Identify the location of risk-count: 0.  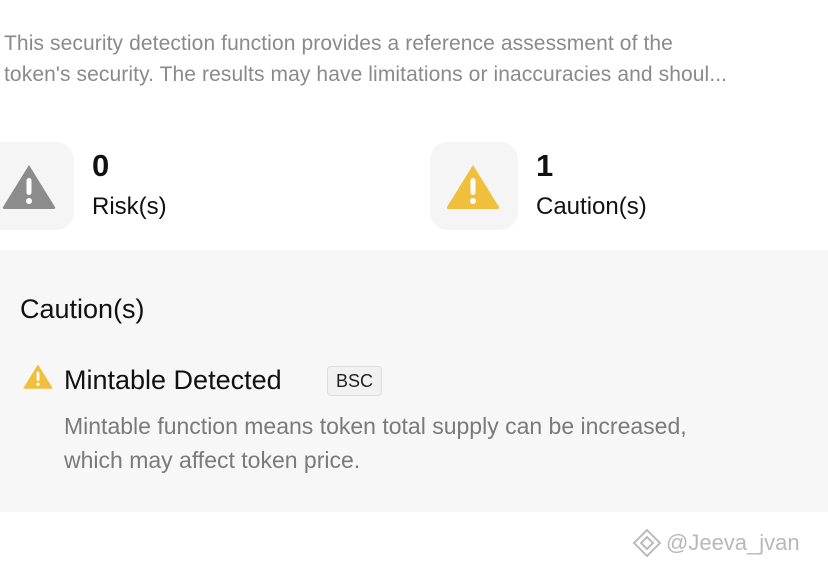
(101, 165).